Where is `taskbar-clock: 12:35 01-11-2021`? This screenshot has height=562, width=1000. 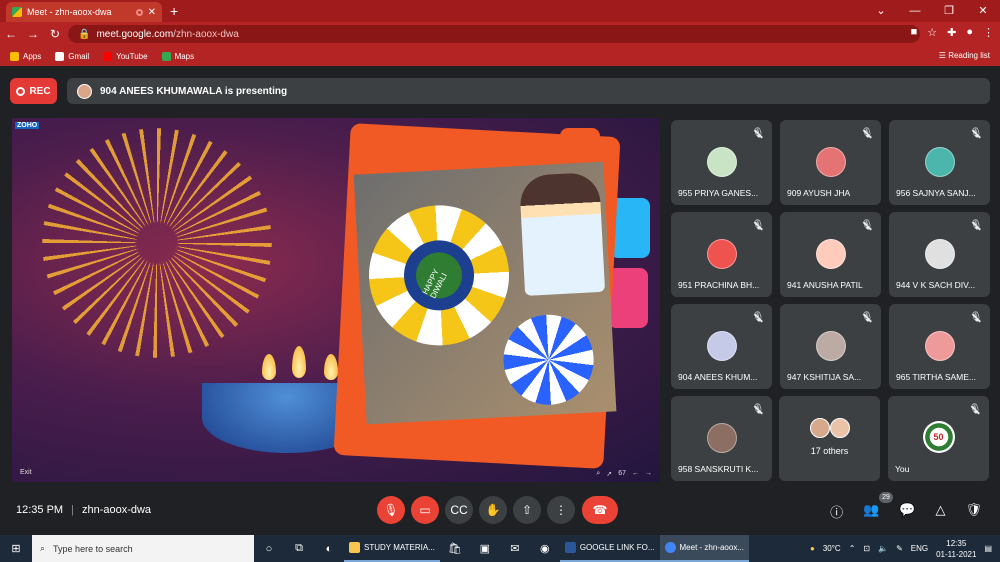
taskbar-clock: 12:35 01-11-2021 is located at coordinates (956, 549).